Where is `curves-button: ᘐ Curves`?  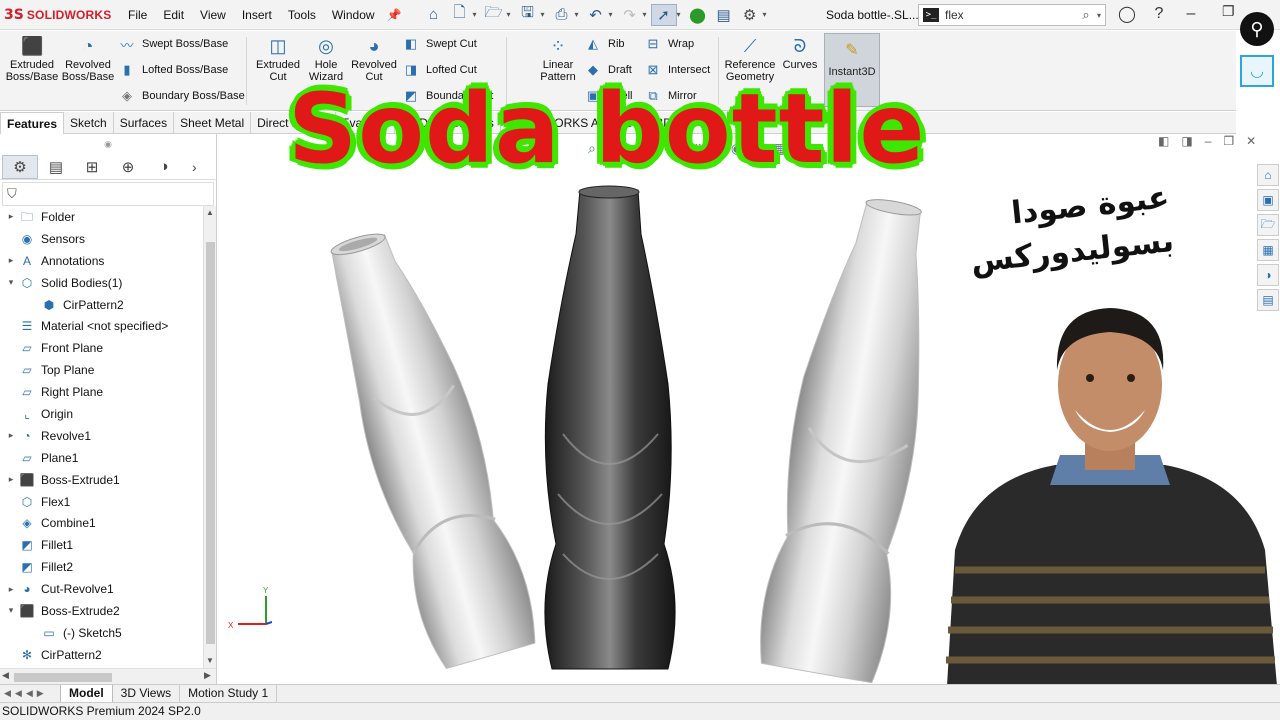 curves-button: ᘐ Curves is located at coordinates (800, 53).